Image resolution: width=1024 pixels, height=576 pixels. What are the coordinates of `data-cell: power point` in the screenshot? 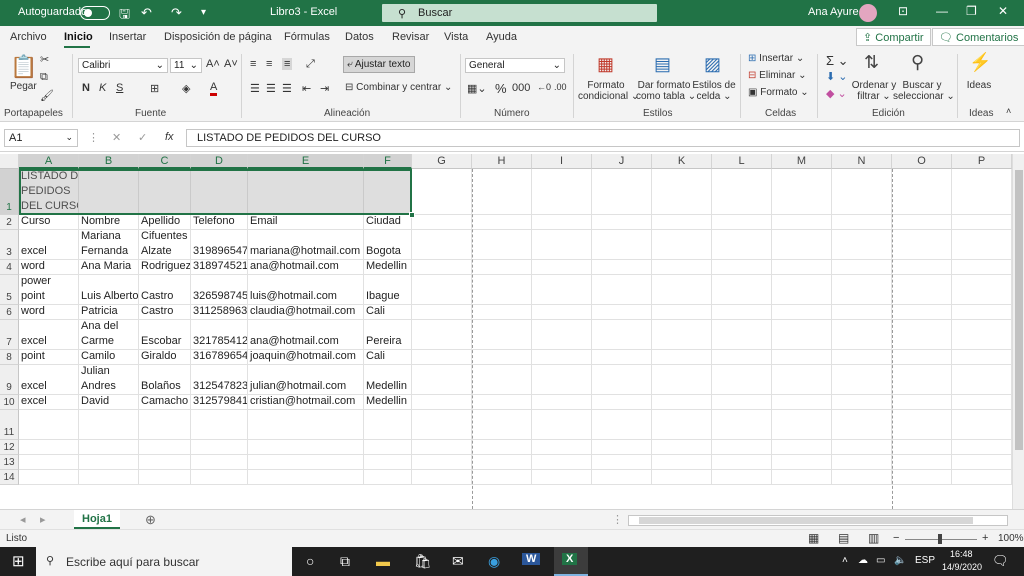 It's located at (49, 290).